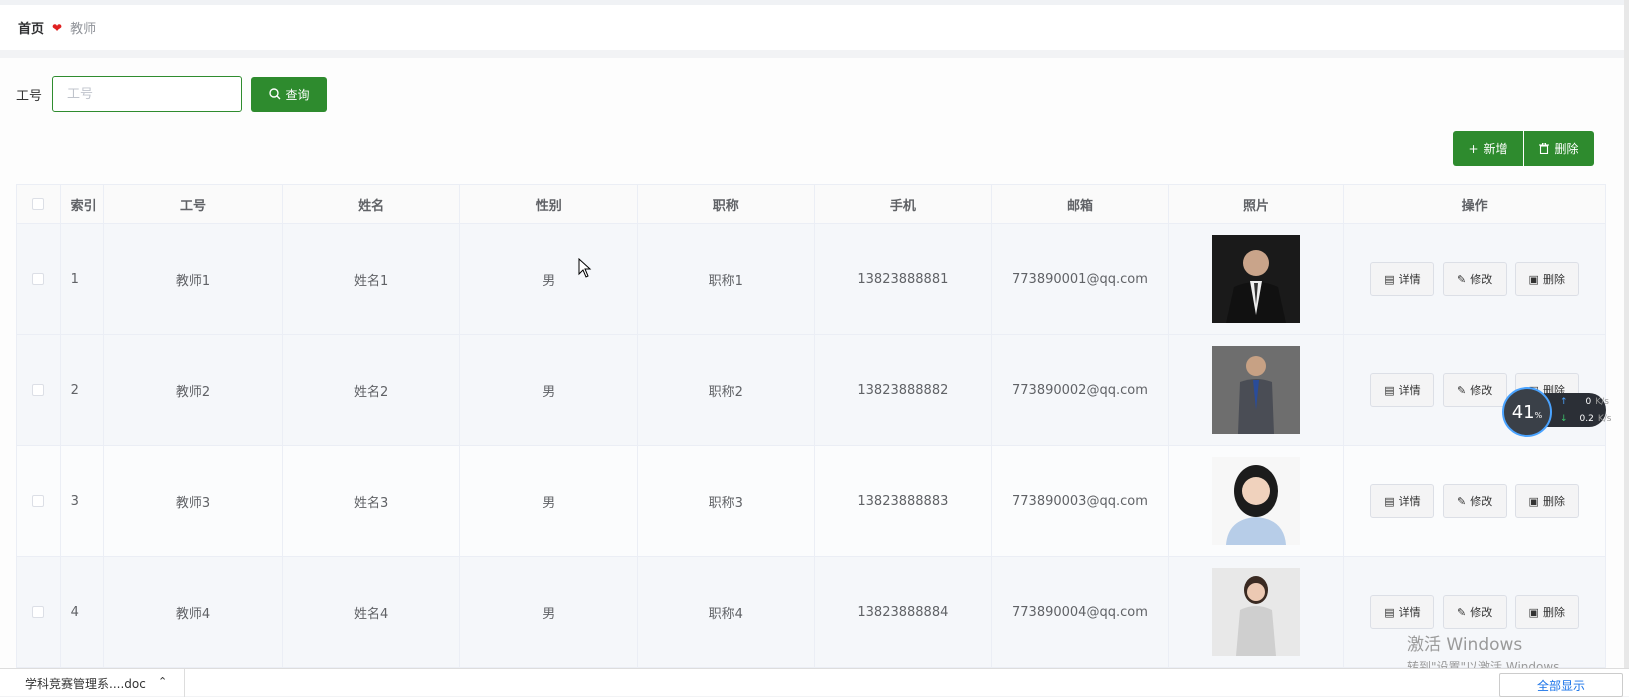  What do you see at coordinates (1564, 402) in the screenshot?
I see `arrow-up-icon: ↑` at bounding box center [1564, 402].